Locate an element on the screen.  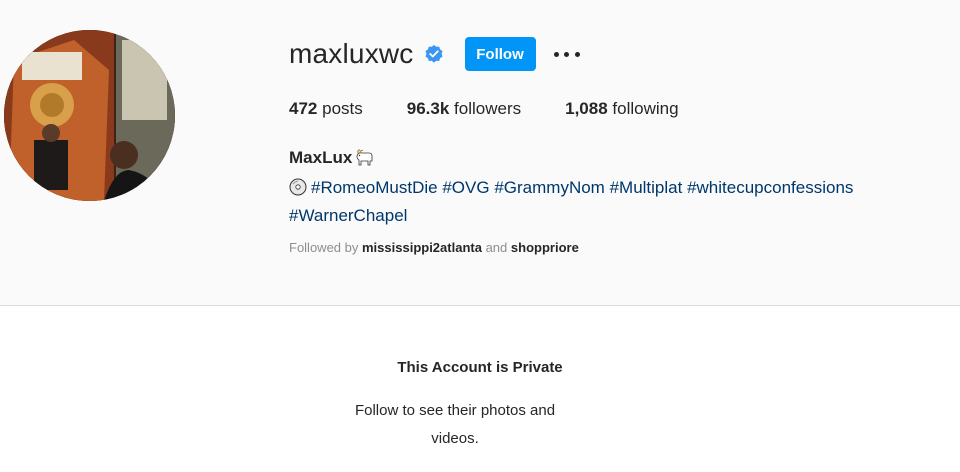
hashtag-link: #WarnerChapel is located at coordinates (348, 215).